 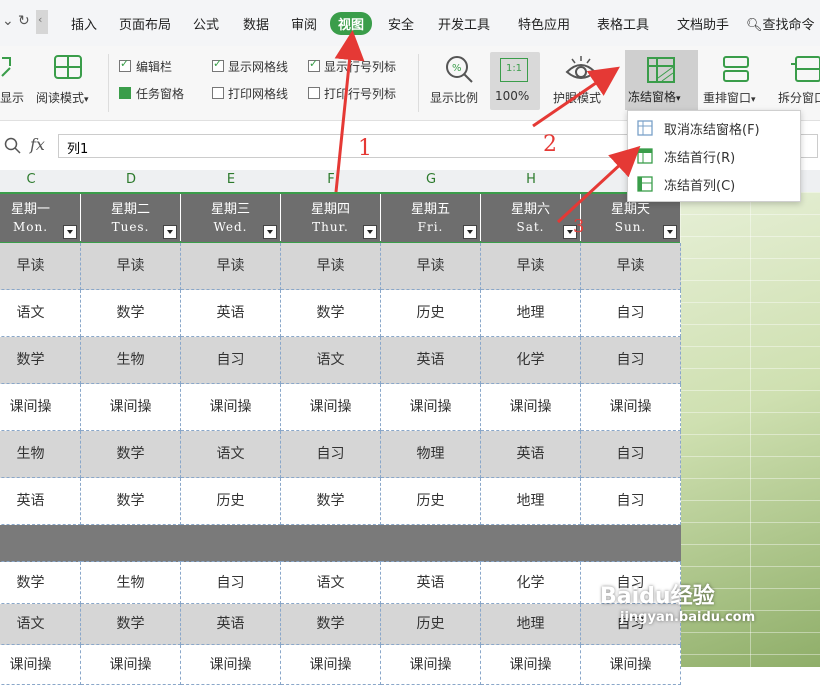 What do you see at coordinates (714, 156) in the screenshot?
I see `menu-item-freeze-top-row: 冻结首行(R)` at bounding box center [714, 156].